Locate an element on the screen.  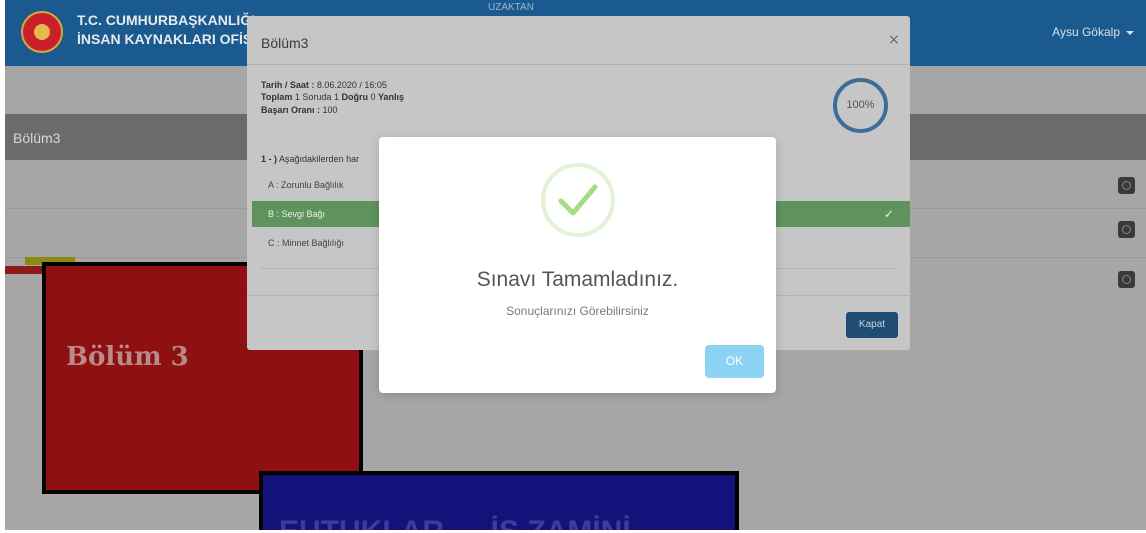
modal-title: Bölüm3 is located at coordinates (285, 43).